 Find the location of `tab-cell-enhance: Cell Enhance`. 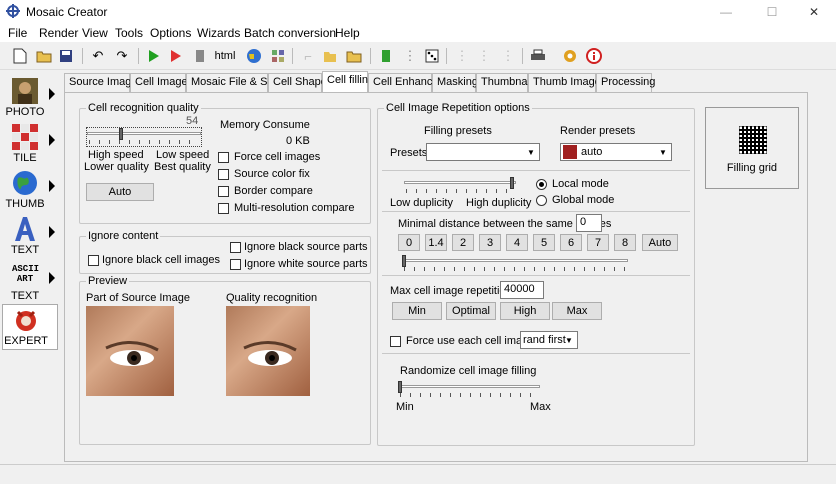

tab-cell-enhance: Cell Enhance is located at coordinates (403, 83).